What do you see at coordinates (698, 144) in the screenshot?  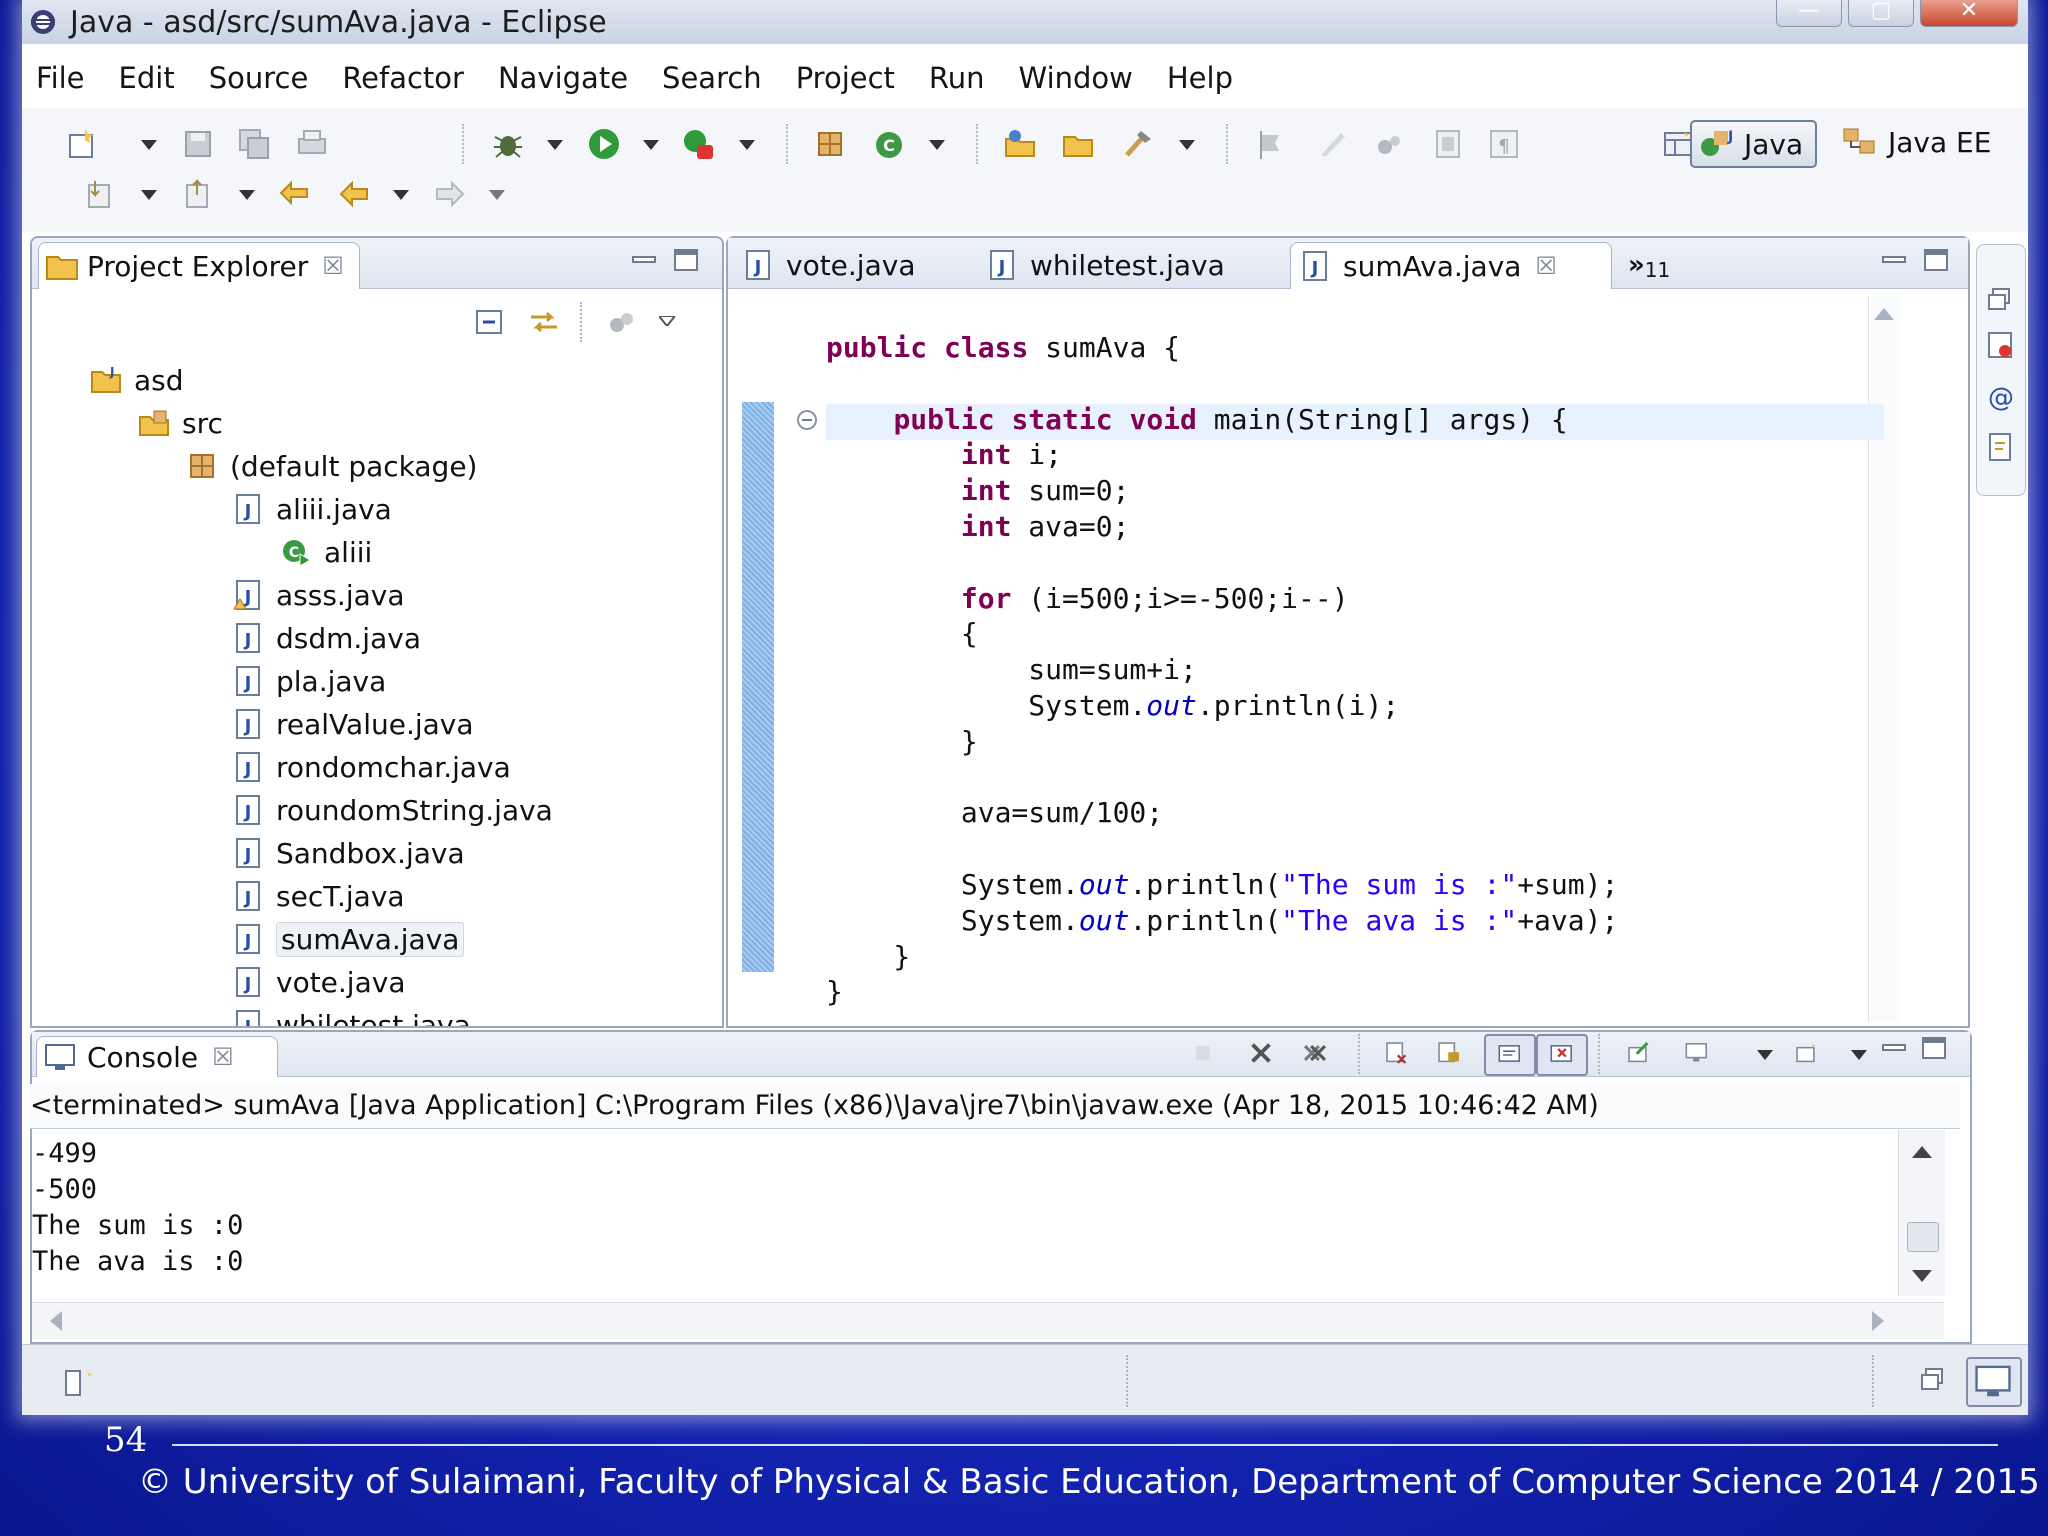 I see `external-tools-icon` at bounding box center [698, 144].